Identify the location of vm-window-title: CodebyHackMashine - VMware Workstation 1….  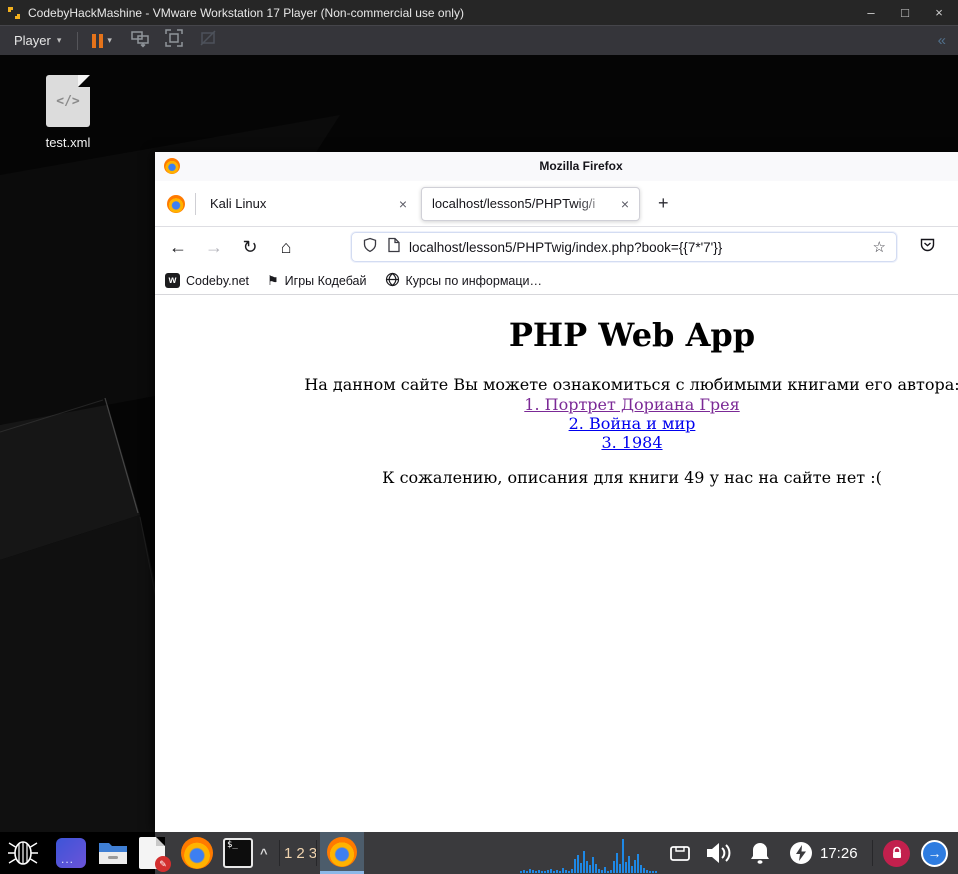
(246, 12).